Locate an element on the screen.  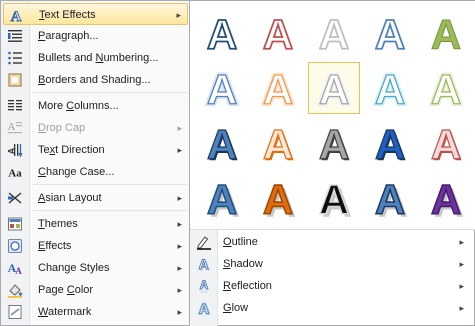
borders-icon is located at coordinates (15, 80).